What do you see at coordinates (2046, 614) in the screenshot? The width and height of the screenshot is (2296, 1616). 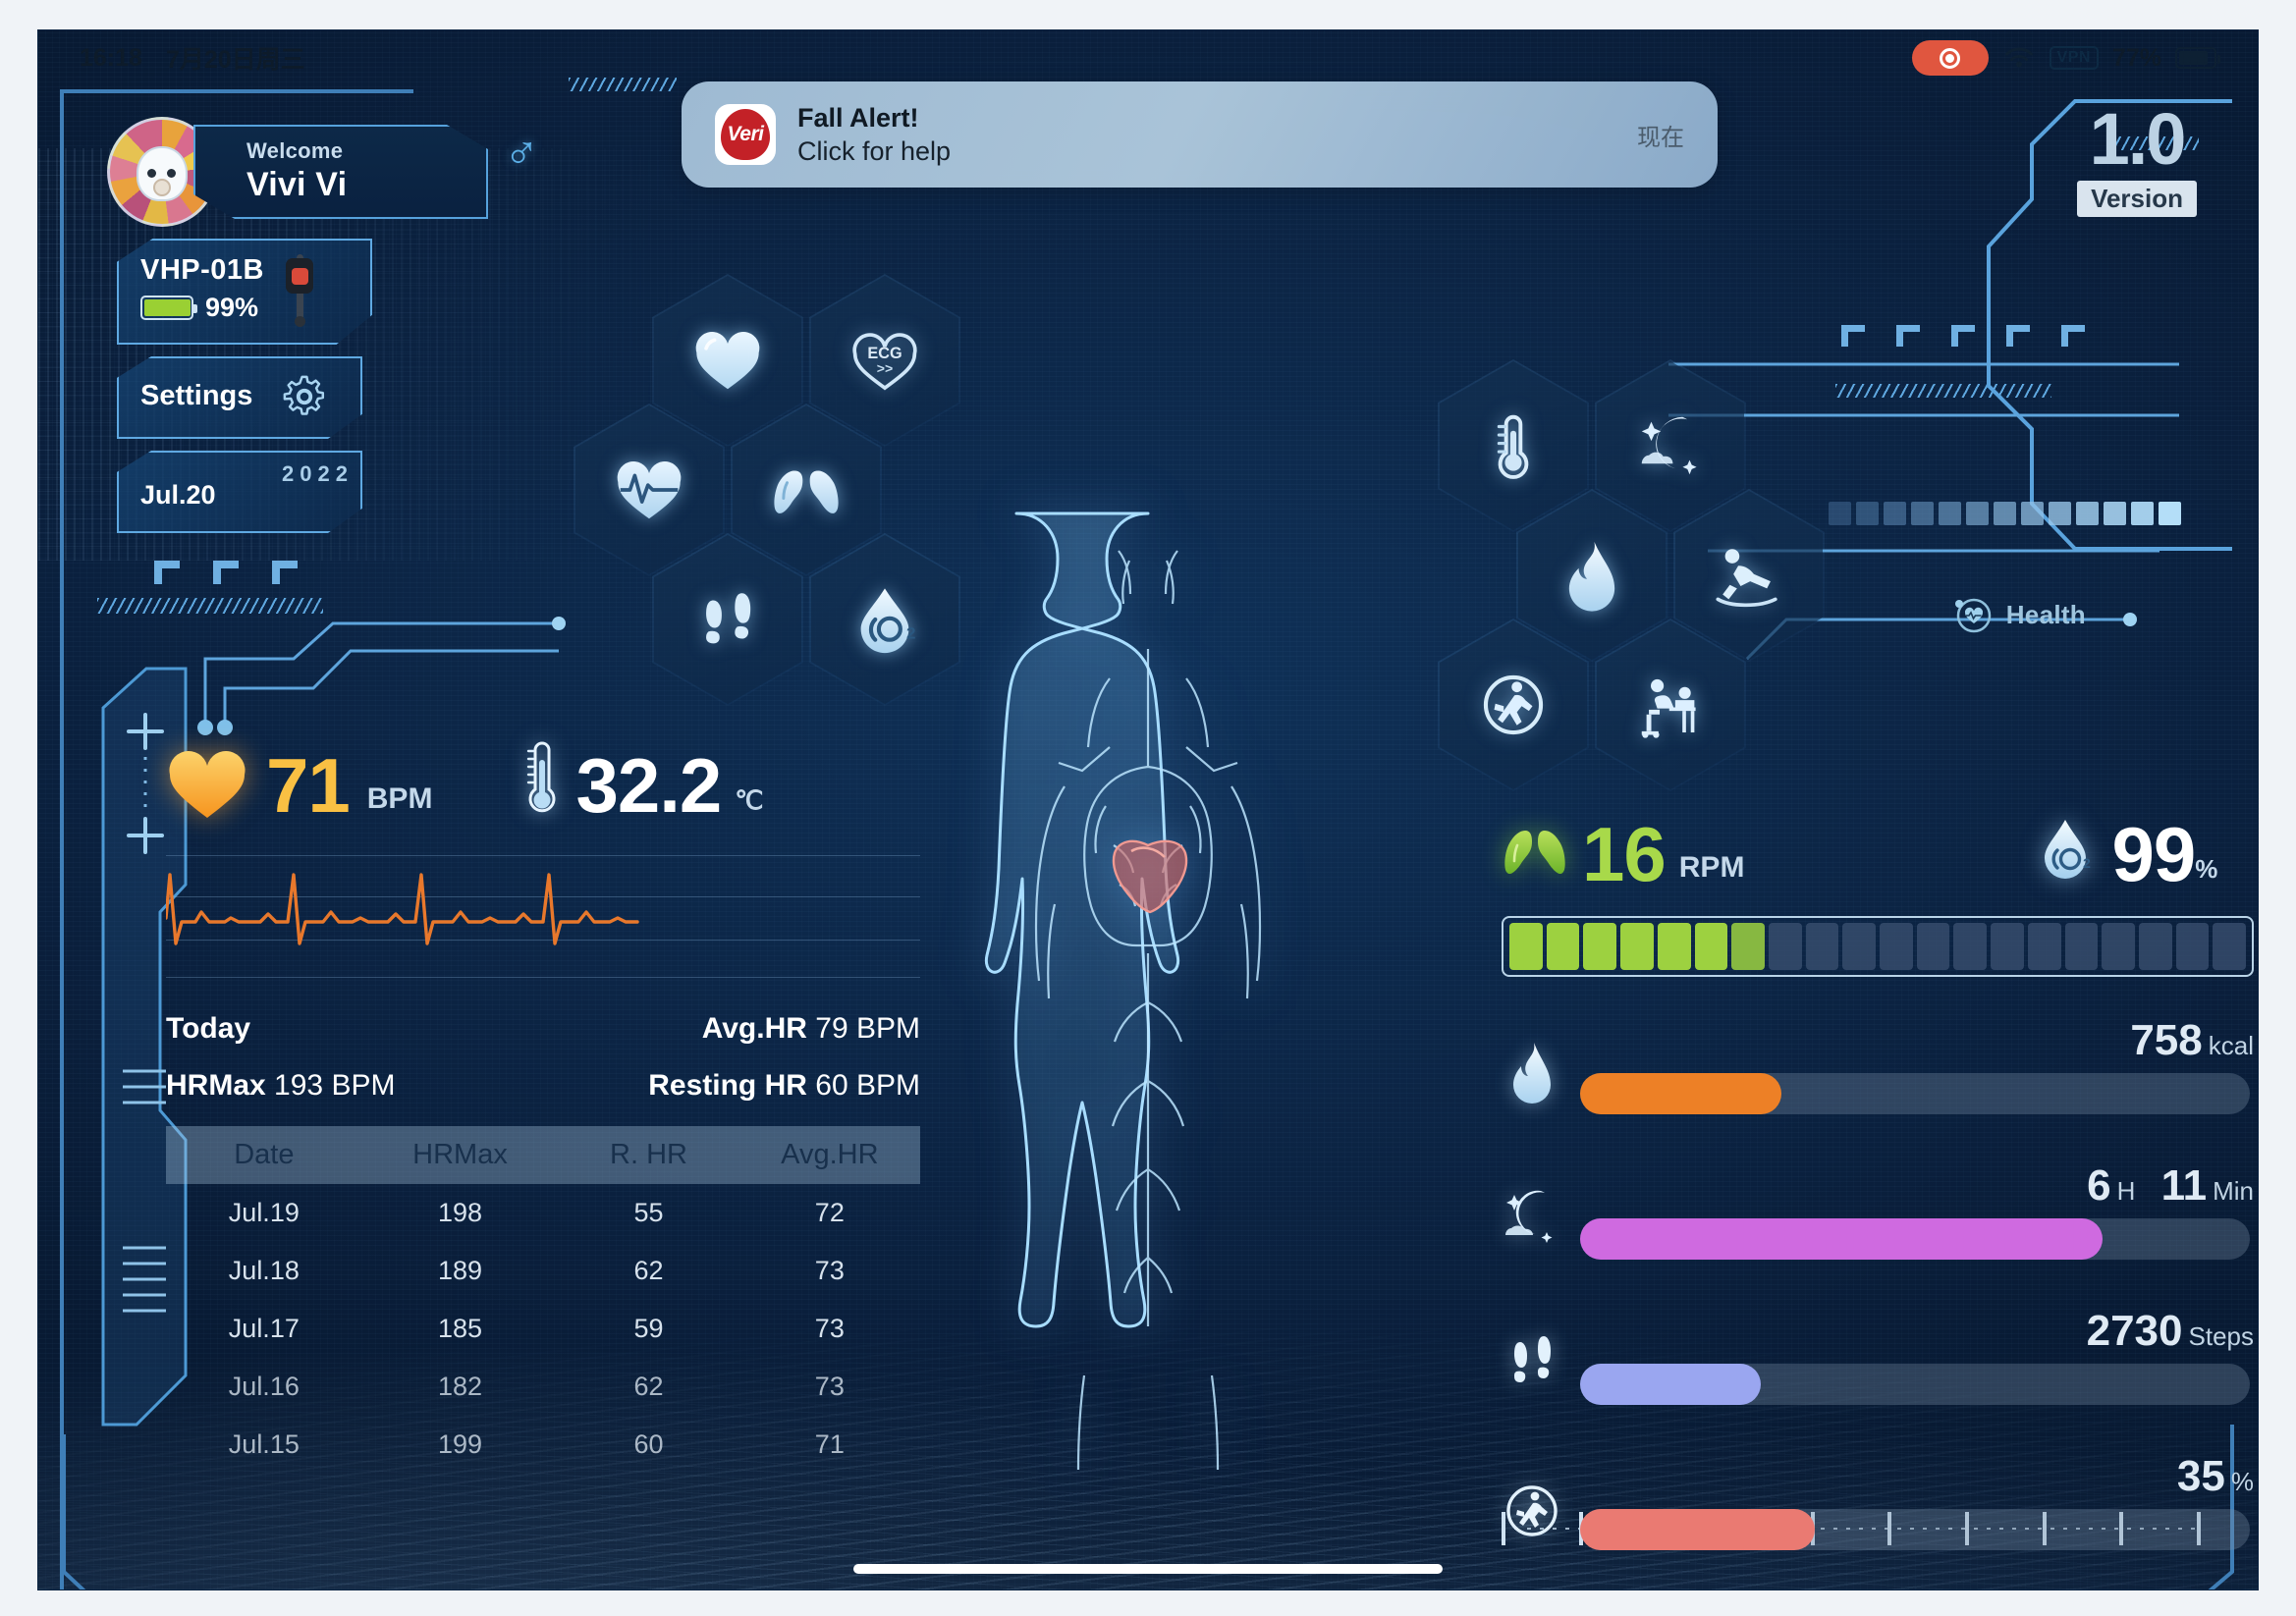 I see `health-label: Health` at bounding box center [2046, 614].